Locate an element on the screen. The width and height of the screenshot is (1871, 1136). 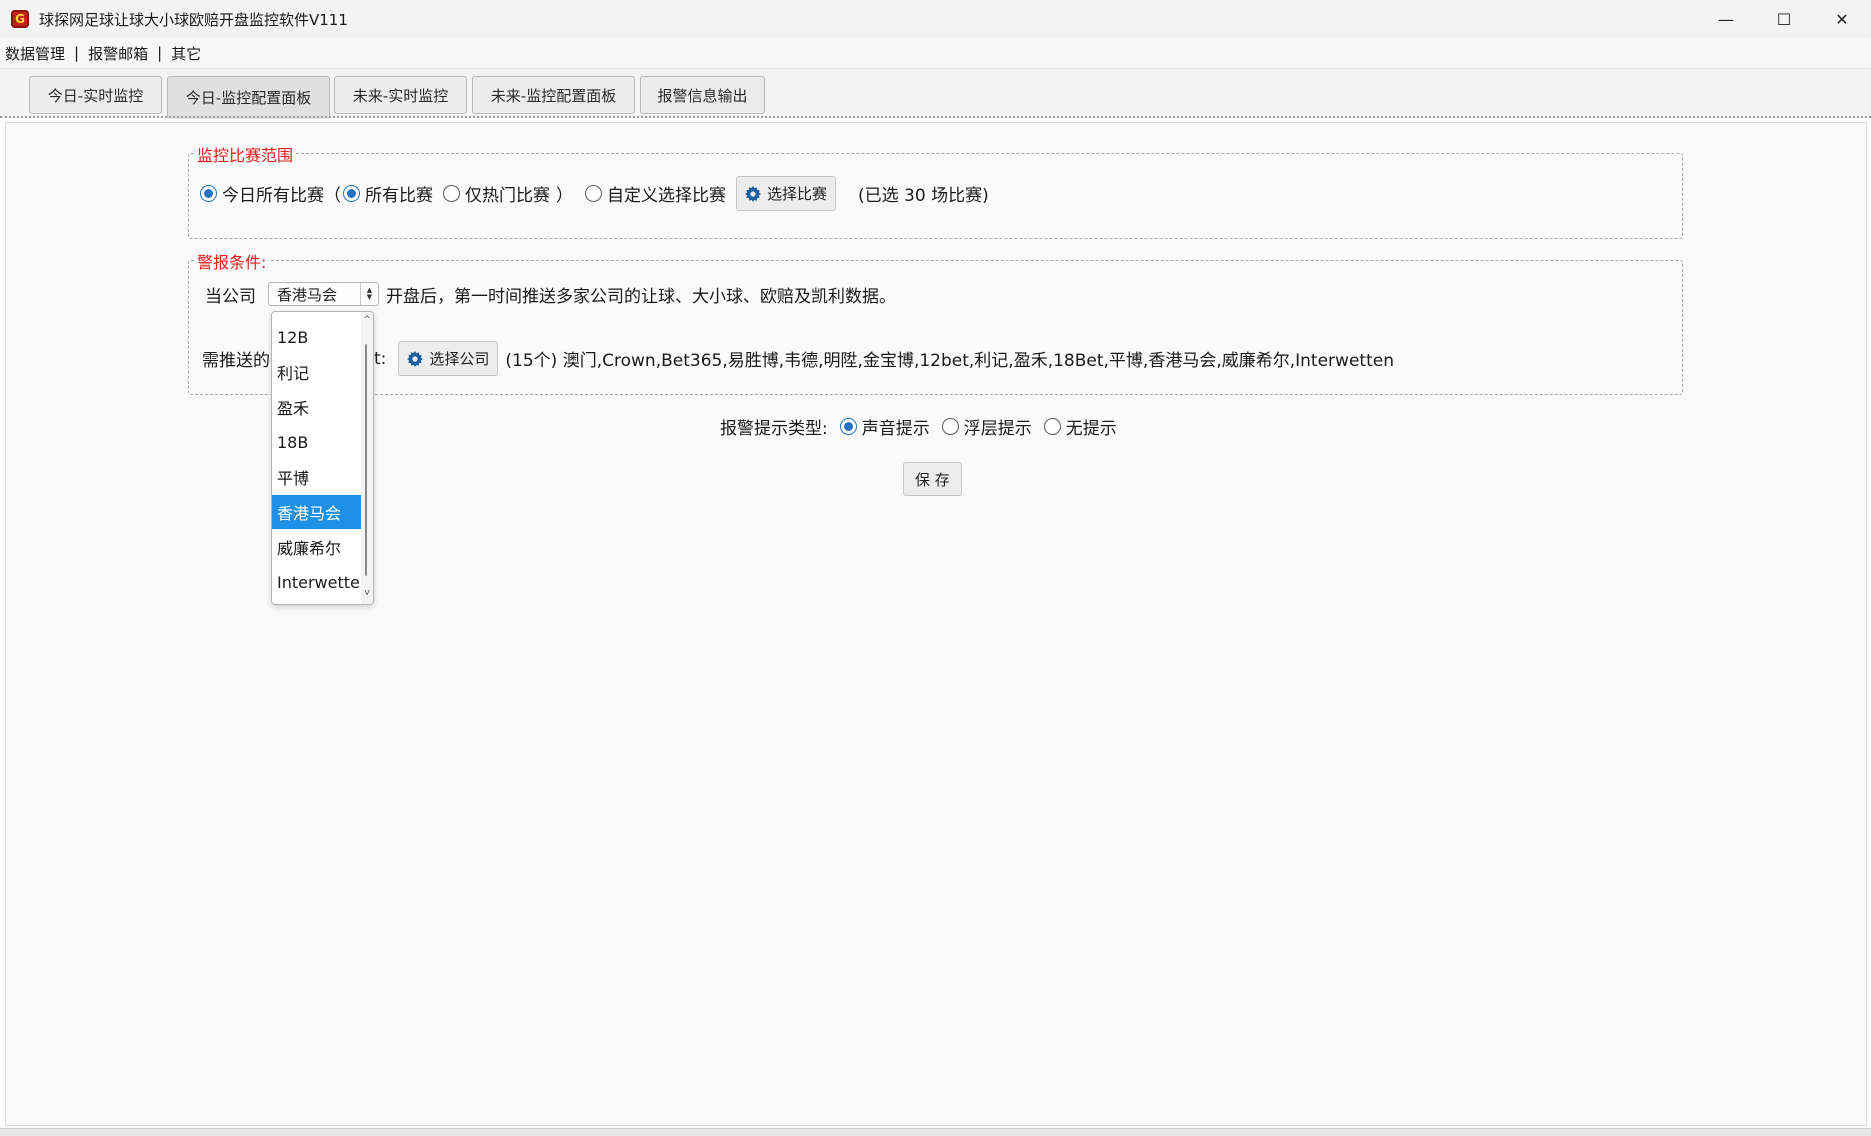
tab-future-config: 未来-监控配置面板 is located at coordinates (553, 95).